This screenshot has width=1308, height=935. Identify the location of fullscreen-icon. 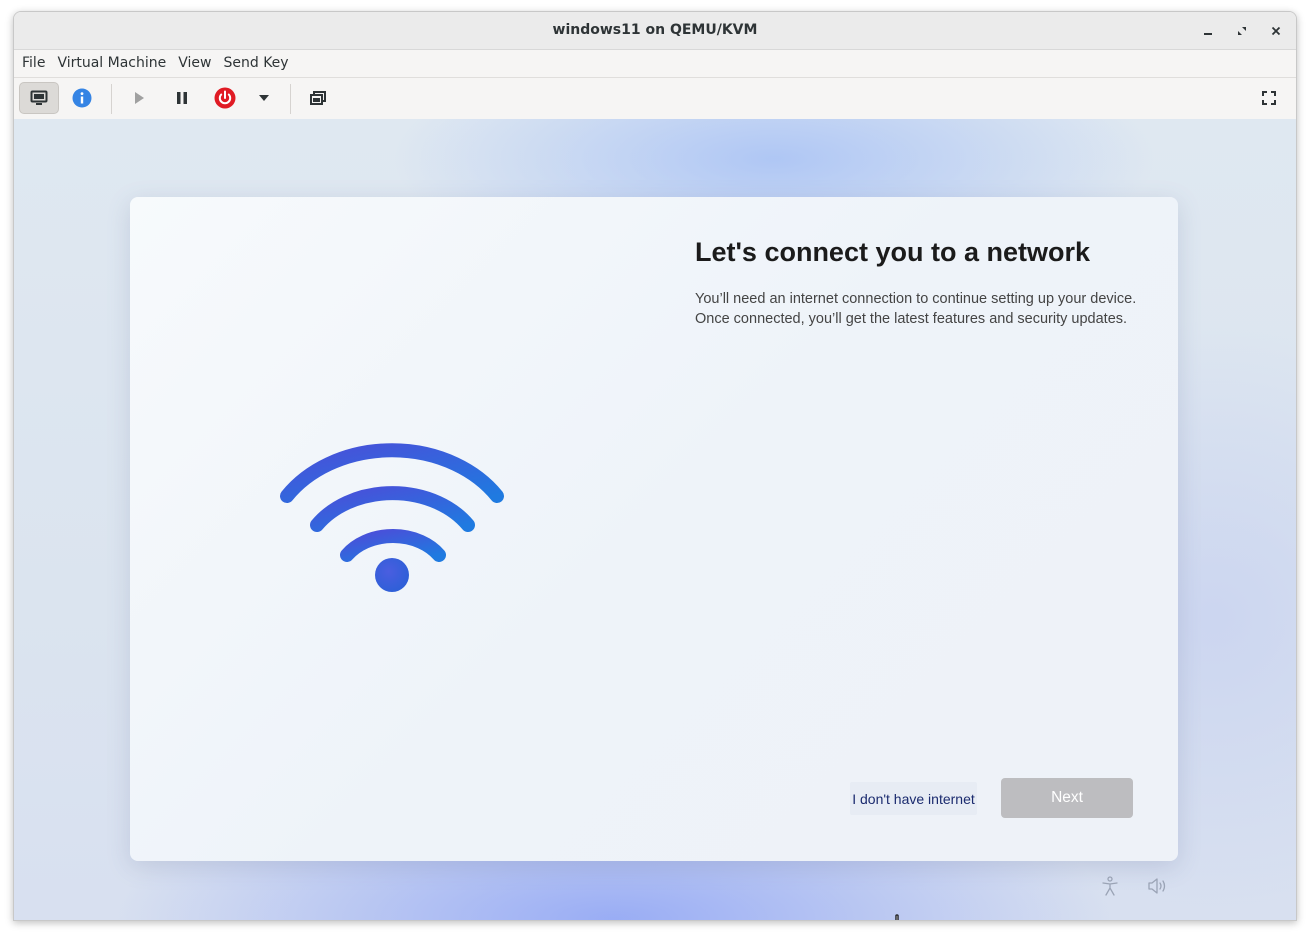
(1269, 98).